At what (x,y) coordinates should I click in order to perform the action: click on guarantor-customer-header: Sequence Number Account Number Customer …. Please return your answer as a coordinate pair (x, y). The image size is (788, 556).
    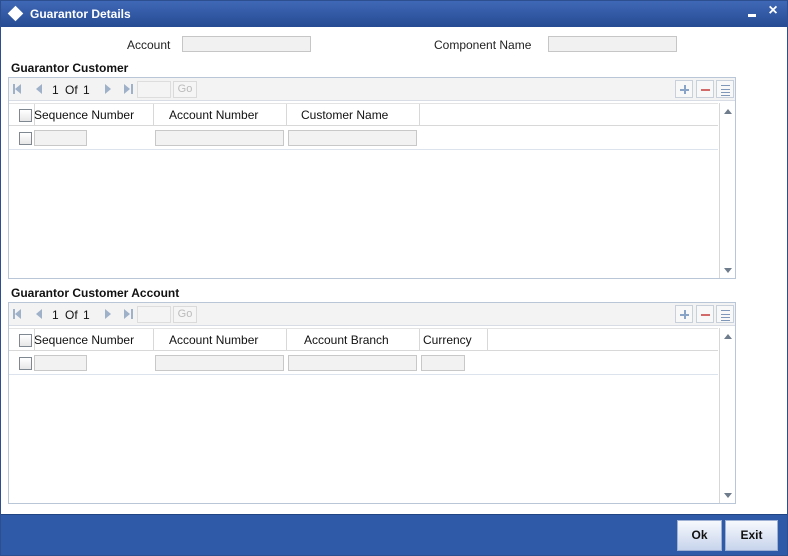
    Looking at the image, I should click on (363, 114).